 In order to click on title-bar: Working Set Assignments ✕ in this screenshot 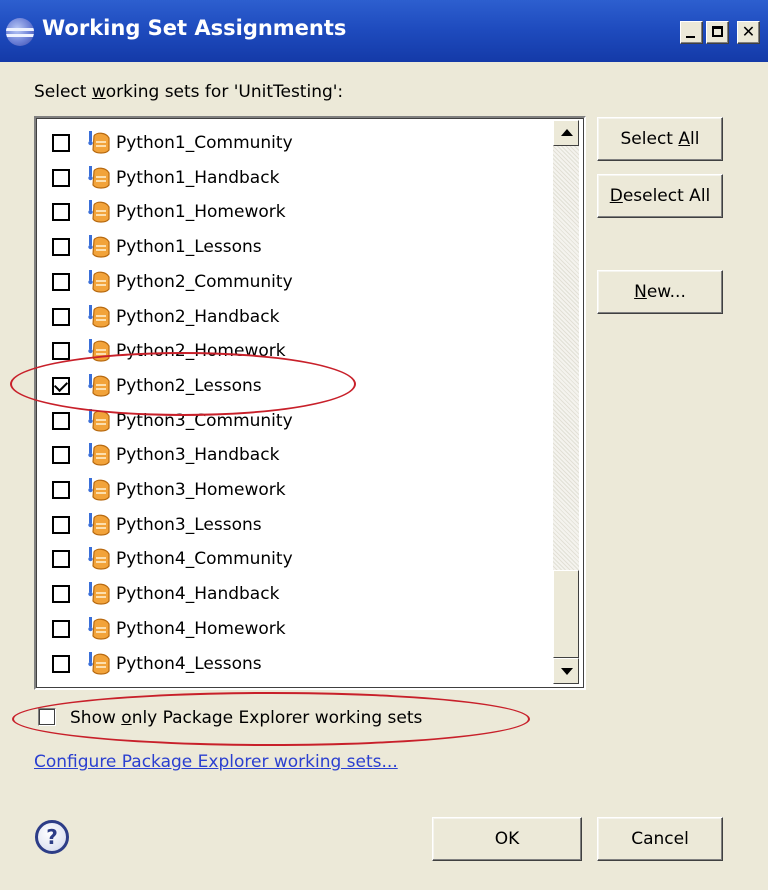, I will do `click(384, 31)`.